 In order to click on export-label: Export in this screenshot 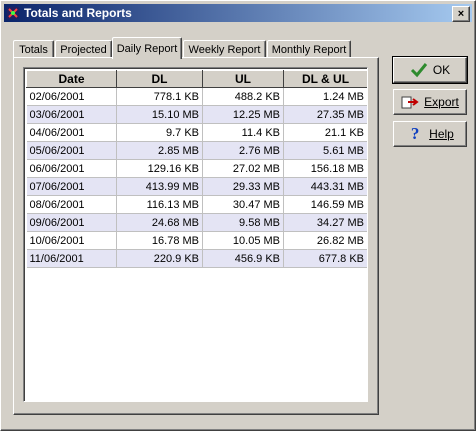, I will do `click(441, 102)`.